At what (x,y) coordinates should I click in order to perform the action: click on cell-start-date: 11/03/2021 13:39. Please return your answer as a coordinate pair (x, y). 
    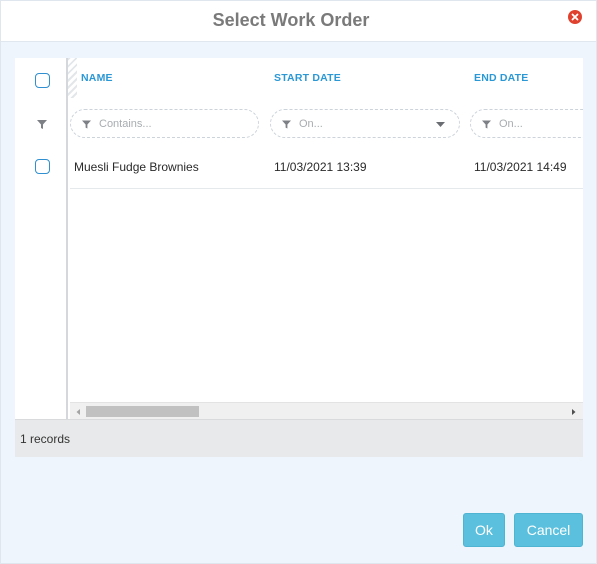
    Looking at the image, I should click on (320, 167).